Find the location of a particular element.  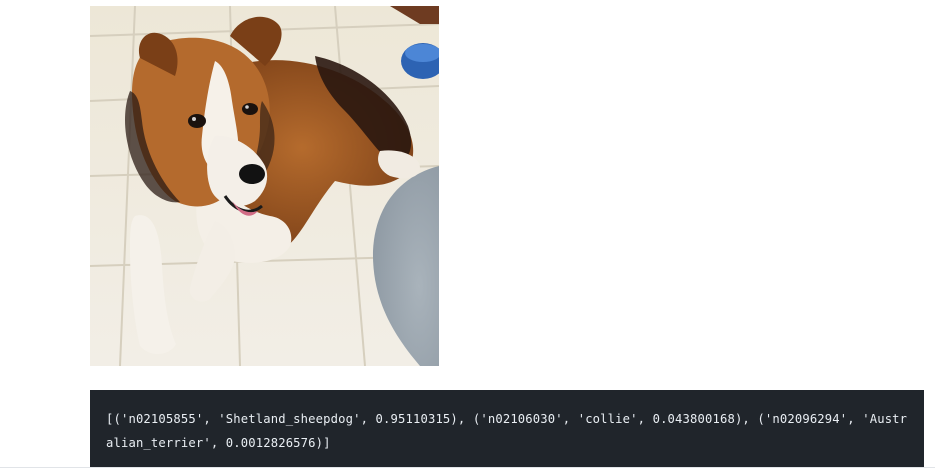

bottom-divider is located at coordinates (467, 467).